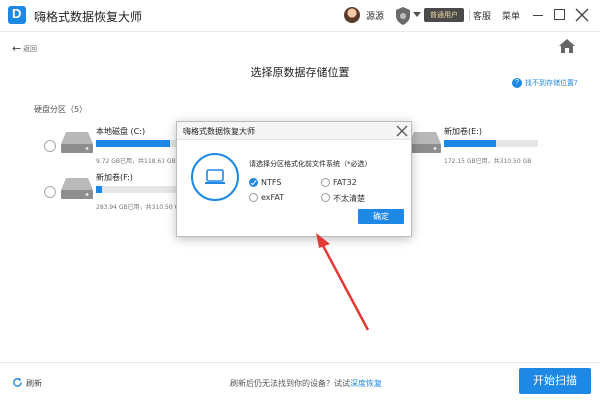 This screenshot has width=600, height=417. What do you see at coordinates (300, 389) in the screenshot?
I see `bottom-bar: 刷新 刷新后仍无法找到你的设备？试试深度恢复 开始扫描` at bounding box center [300, 389].